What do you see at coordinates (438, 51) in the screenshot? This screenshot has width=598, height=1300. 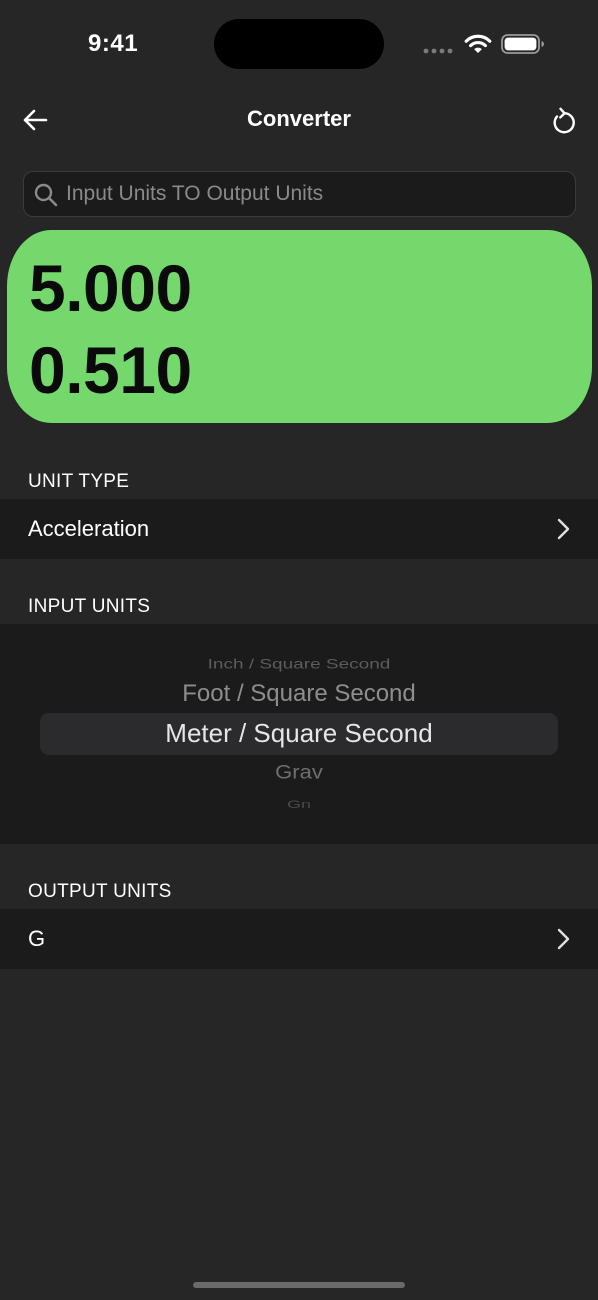 I see `cellular-signal-icon` at bounding box center [438, 51].